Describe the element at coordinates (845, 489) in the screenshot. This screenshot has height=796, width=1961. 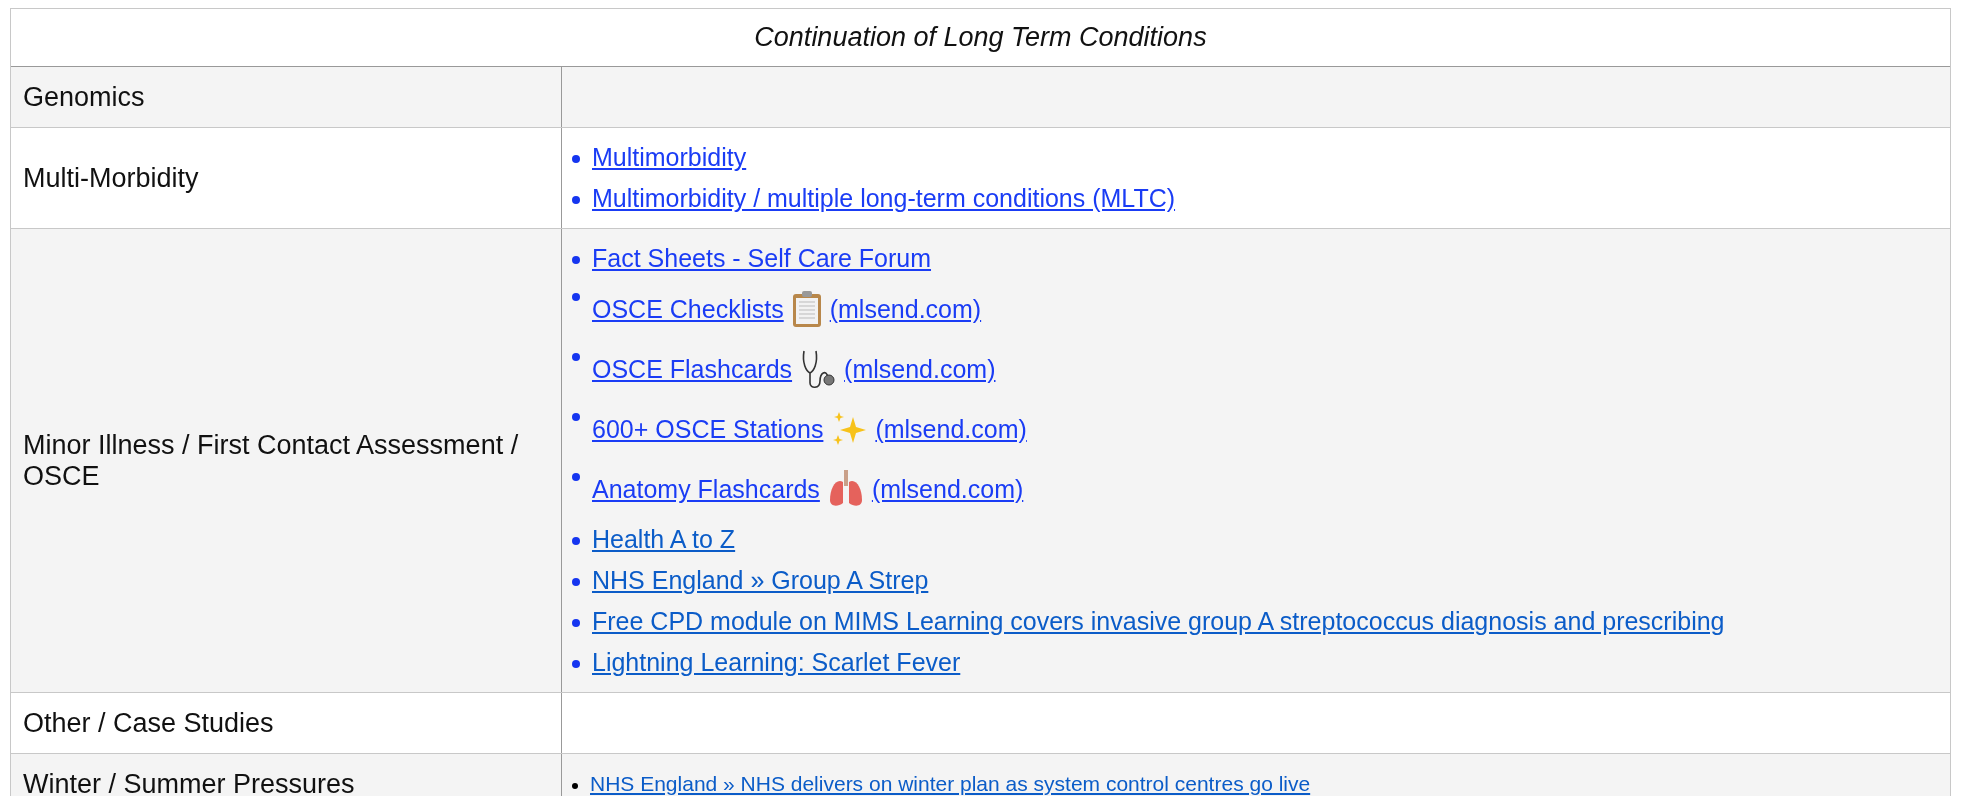
I see `lungs-icon` at that location.